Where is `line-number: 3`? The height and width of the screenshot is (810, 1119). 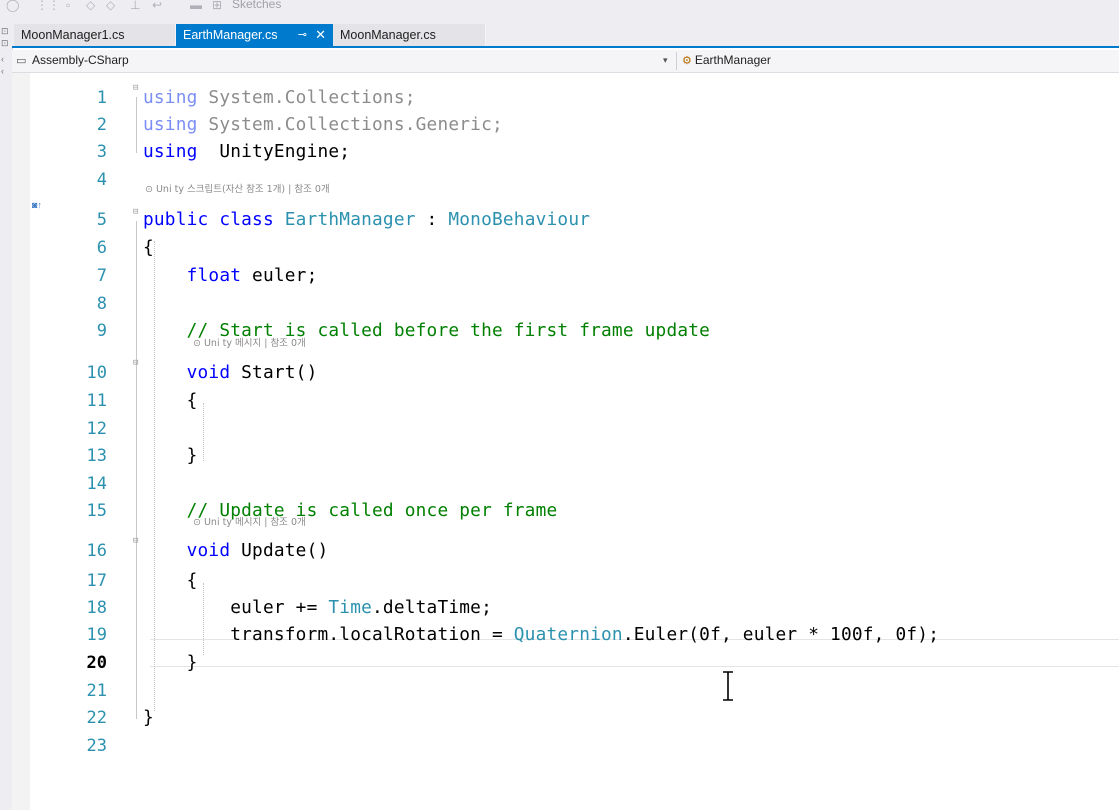
line-number: 3 is located at coordinates (101, 152).